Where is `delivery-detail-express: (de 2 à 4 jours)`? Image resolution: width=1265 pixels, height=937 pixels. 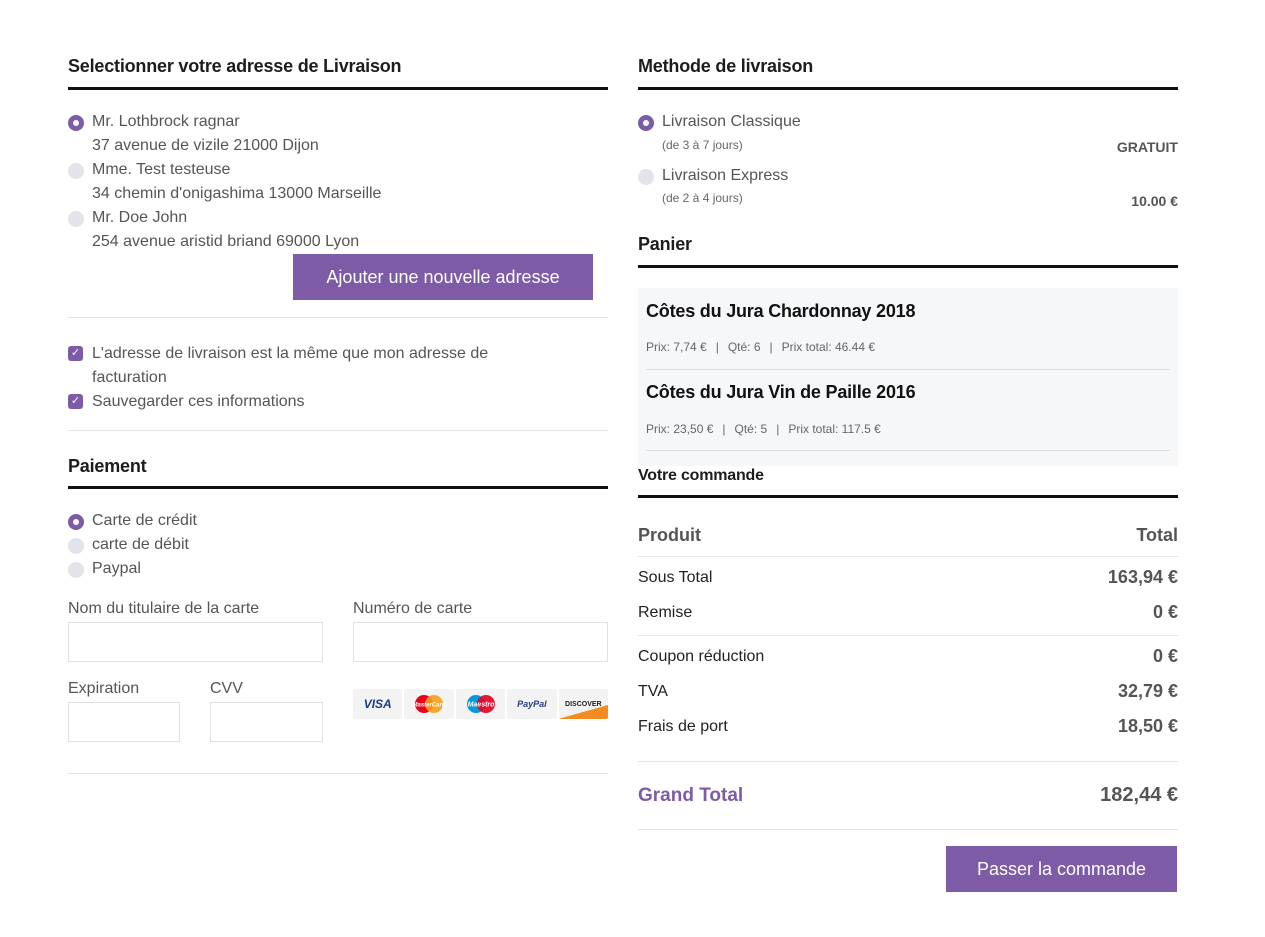
delivery-detail-express: (de 2 à 4 jours) is located at coordinates (702, 198).